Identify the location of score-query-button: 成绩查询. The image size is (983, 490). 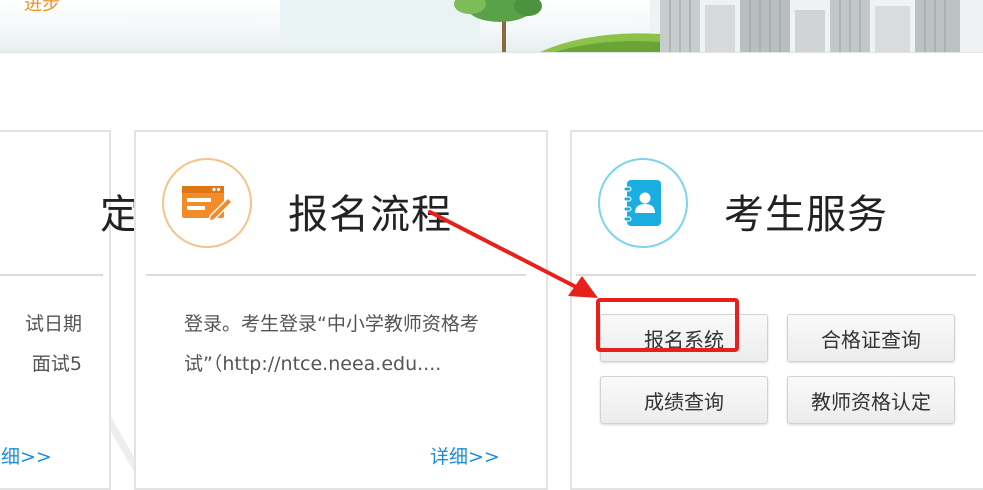
(684, 400).